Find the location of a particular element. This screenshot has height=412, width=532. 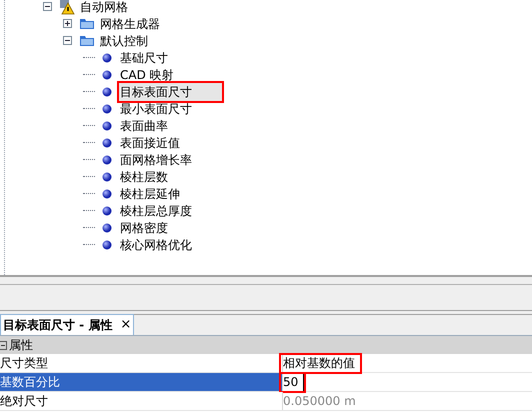

tree-item: CAD 映射 is located at coordinates (147, 75).